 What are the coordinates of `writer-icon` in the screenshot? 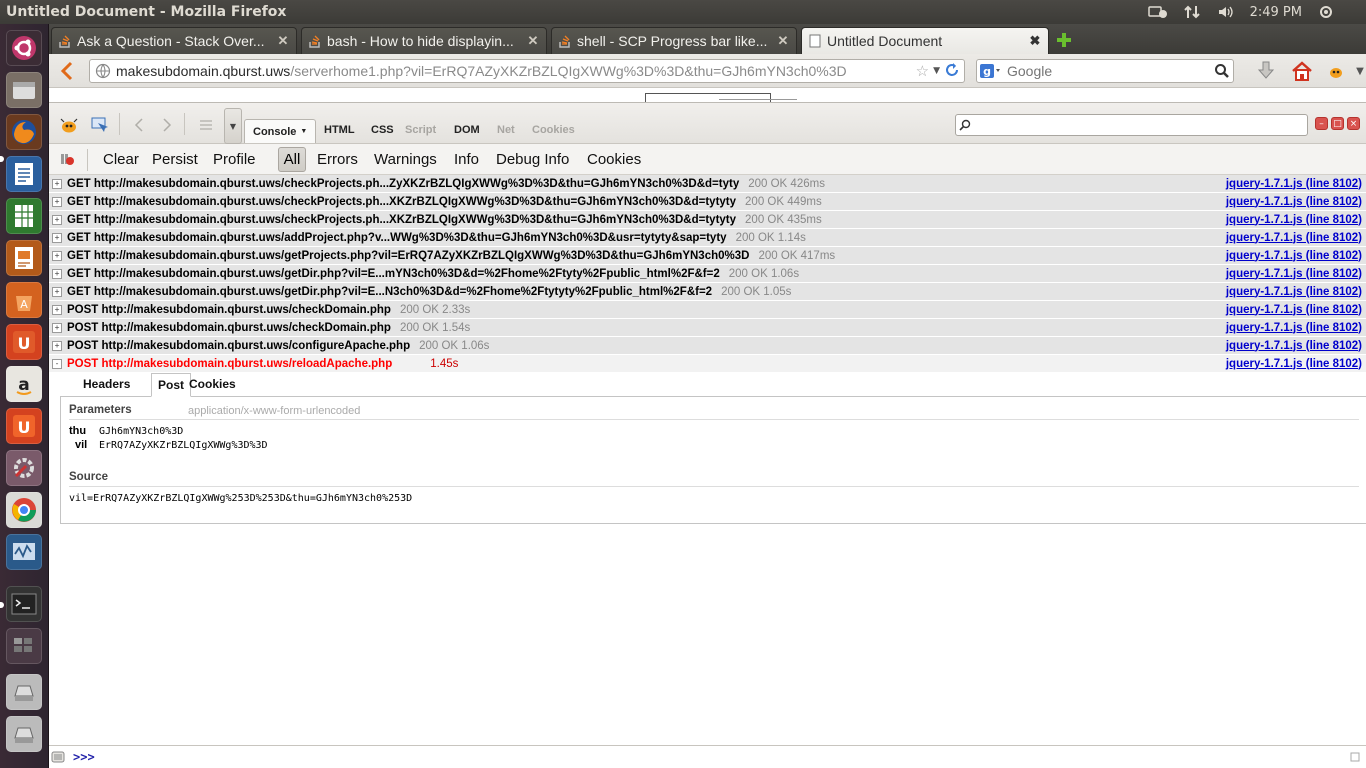 It's located at (24, 174).